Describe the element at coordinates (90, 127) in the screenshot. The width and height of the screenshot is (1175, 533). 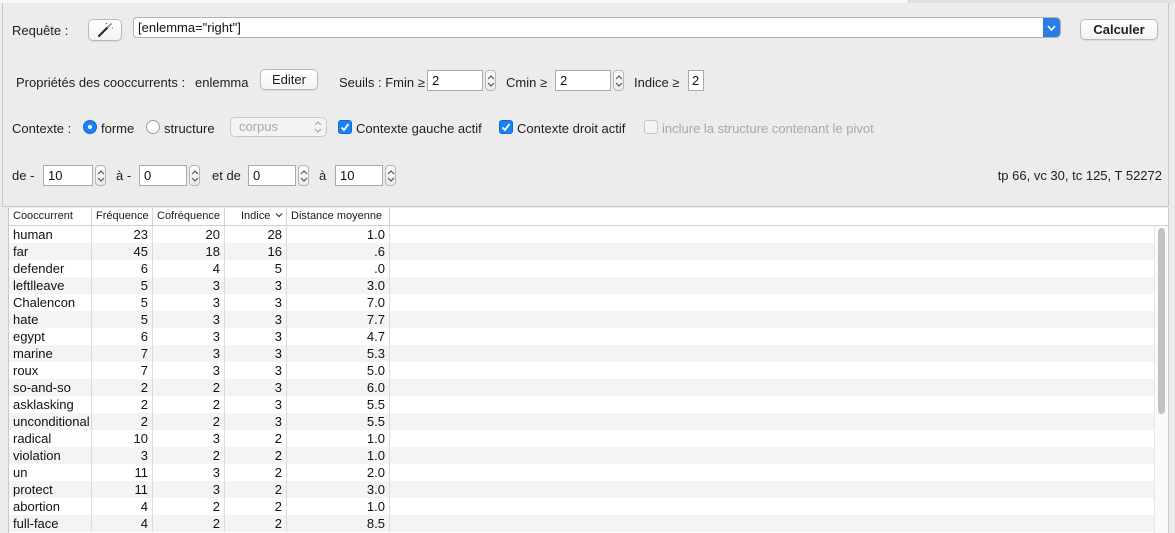
I see `radio-forme` at that location.